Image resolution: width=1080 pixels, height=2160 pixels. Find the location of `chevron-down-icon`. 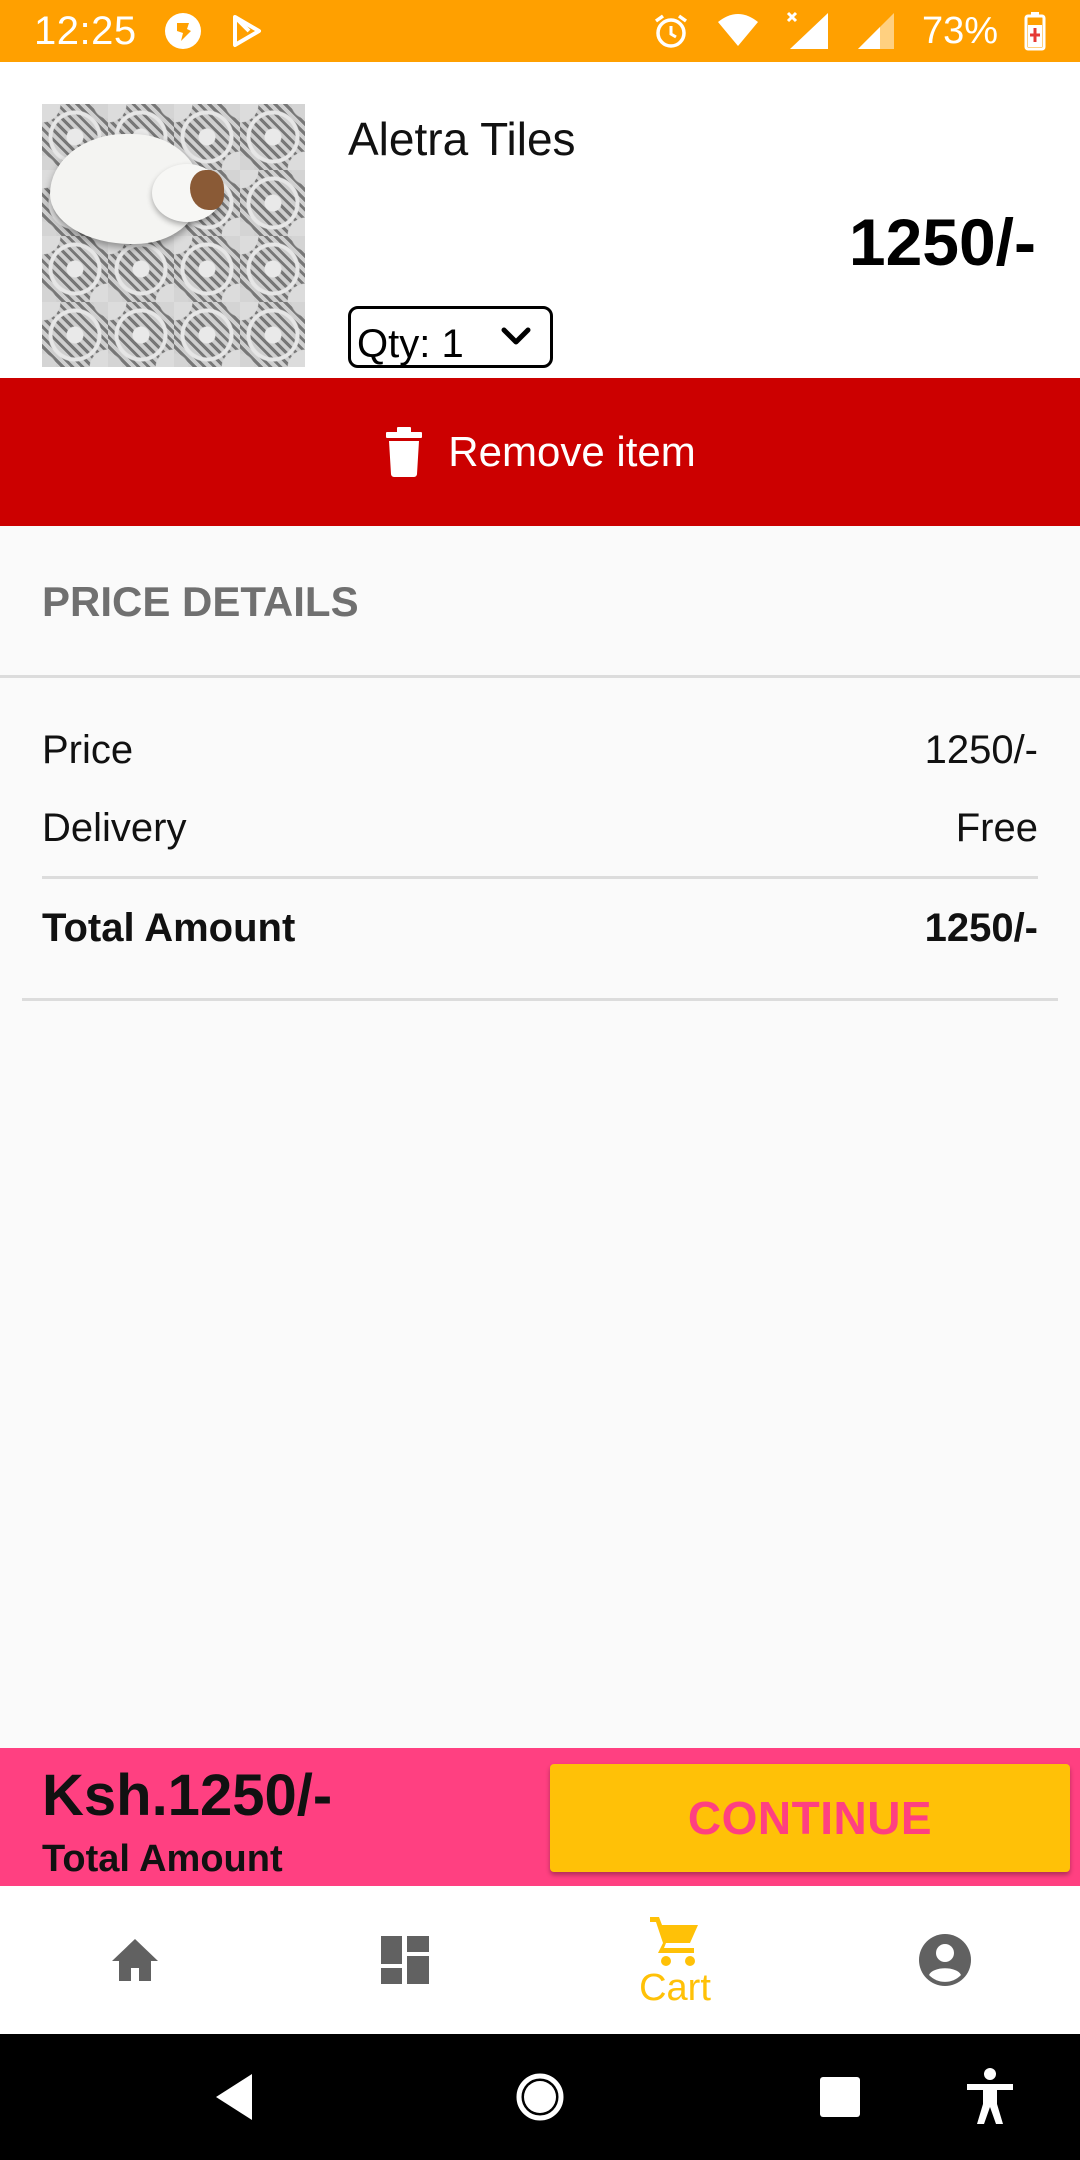

chevron-down-icon is located at coordinates (516, 336).